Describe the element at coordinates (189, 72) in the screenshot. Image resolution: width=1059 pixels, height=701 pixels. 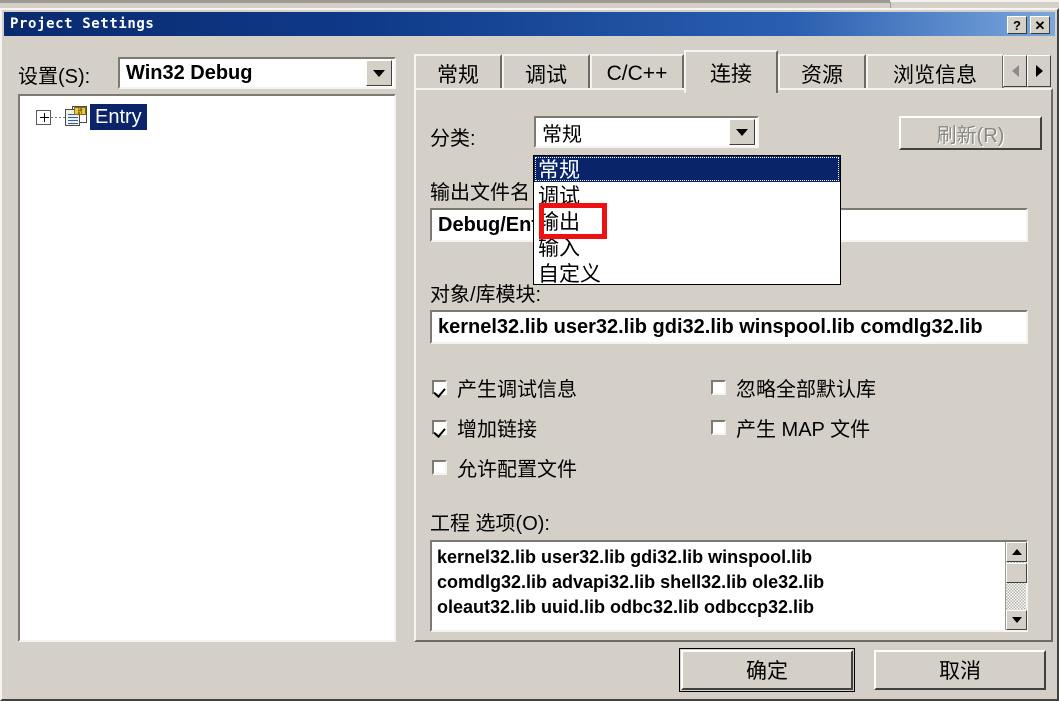
I see `settings-combobox-value: Win32 Debug` at that location.